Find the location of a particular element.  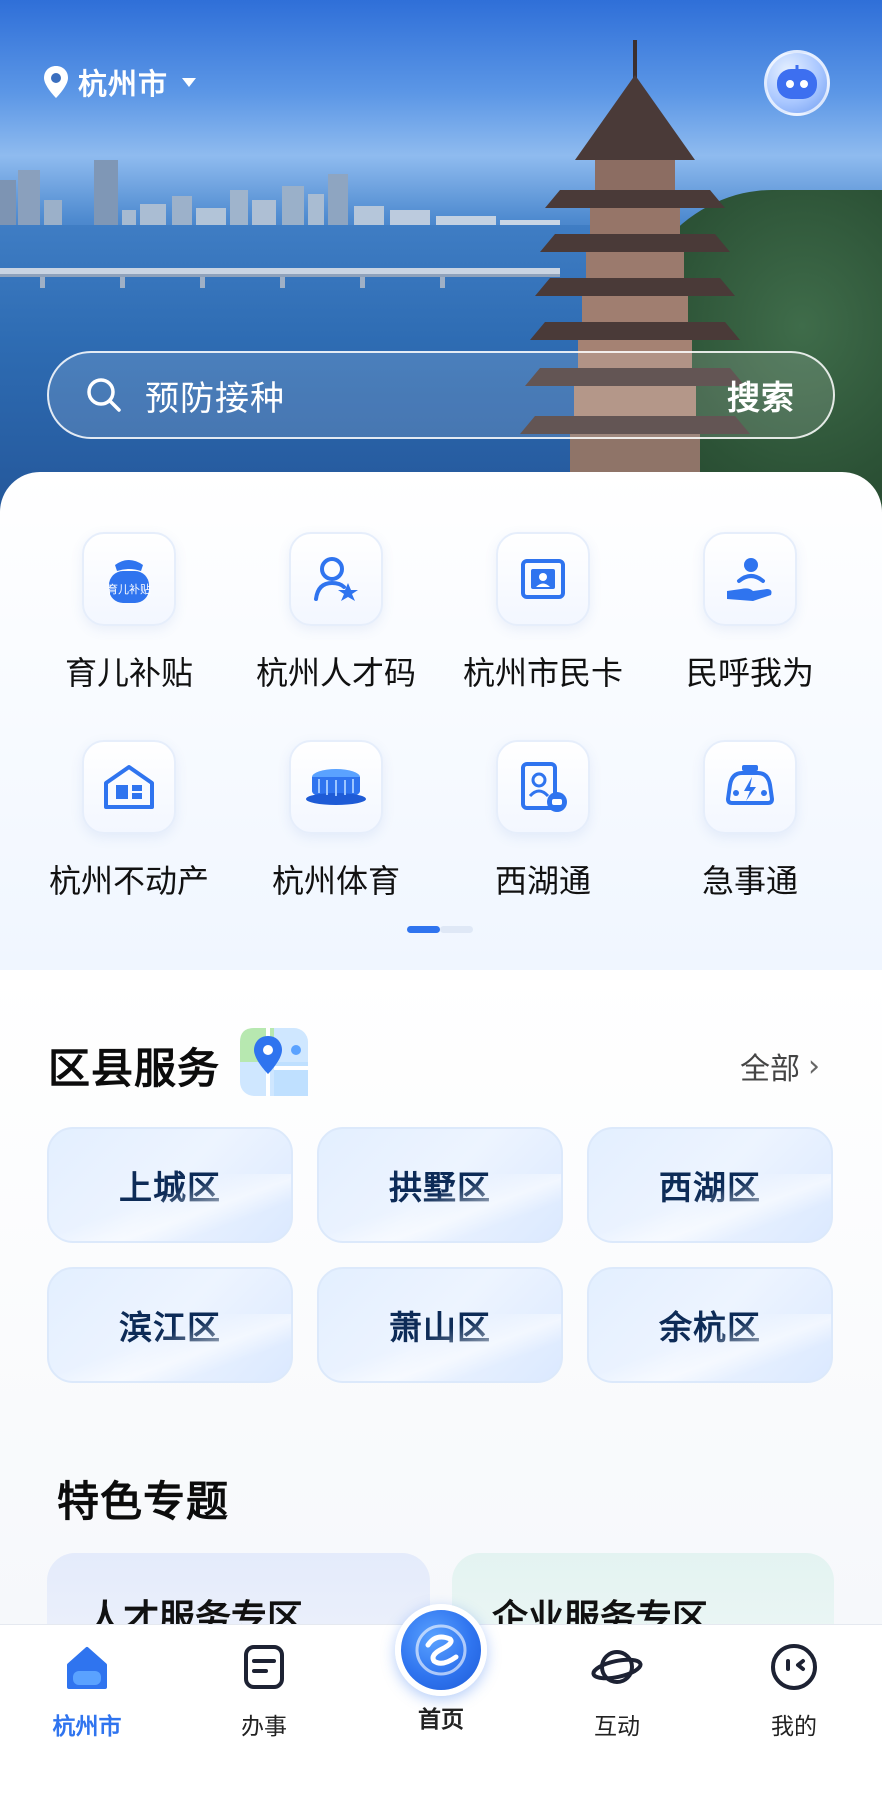

quick-service-emergency: 急事通 is located at coordinates (750, 840).